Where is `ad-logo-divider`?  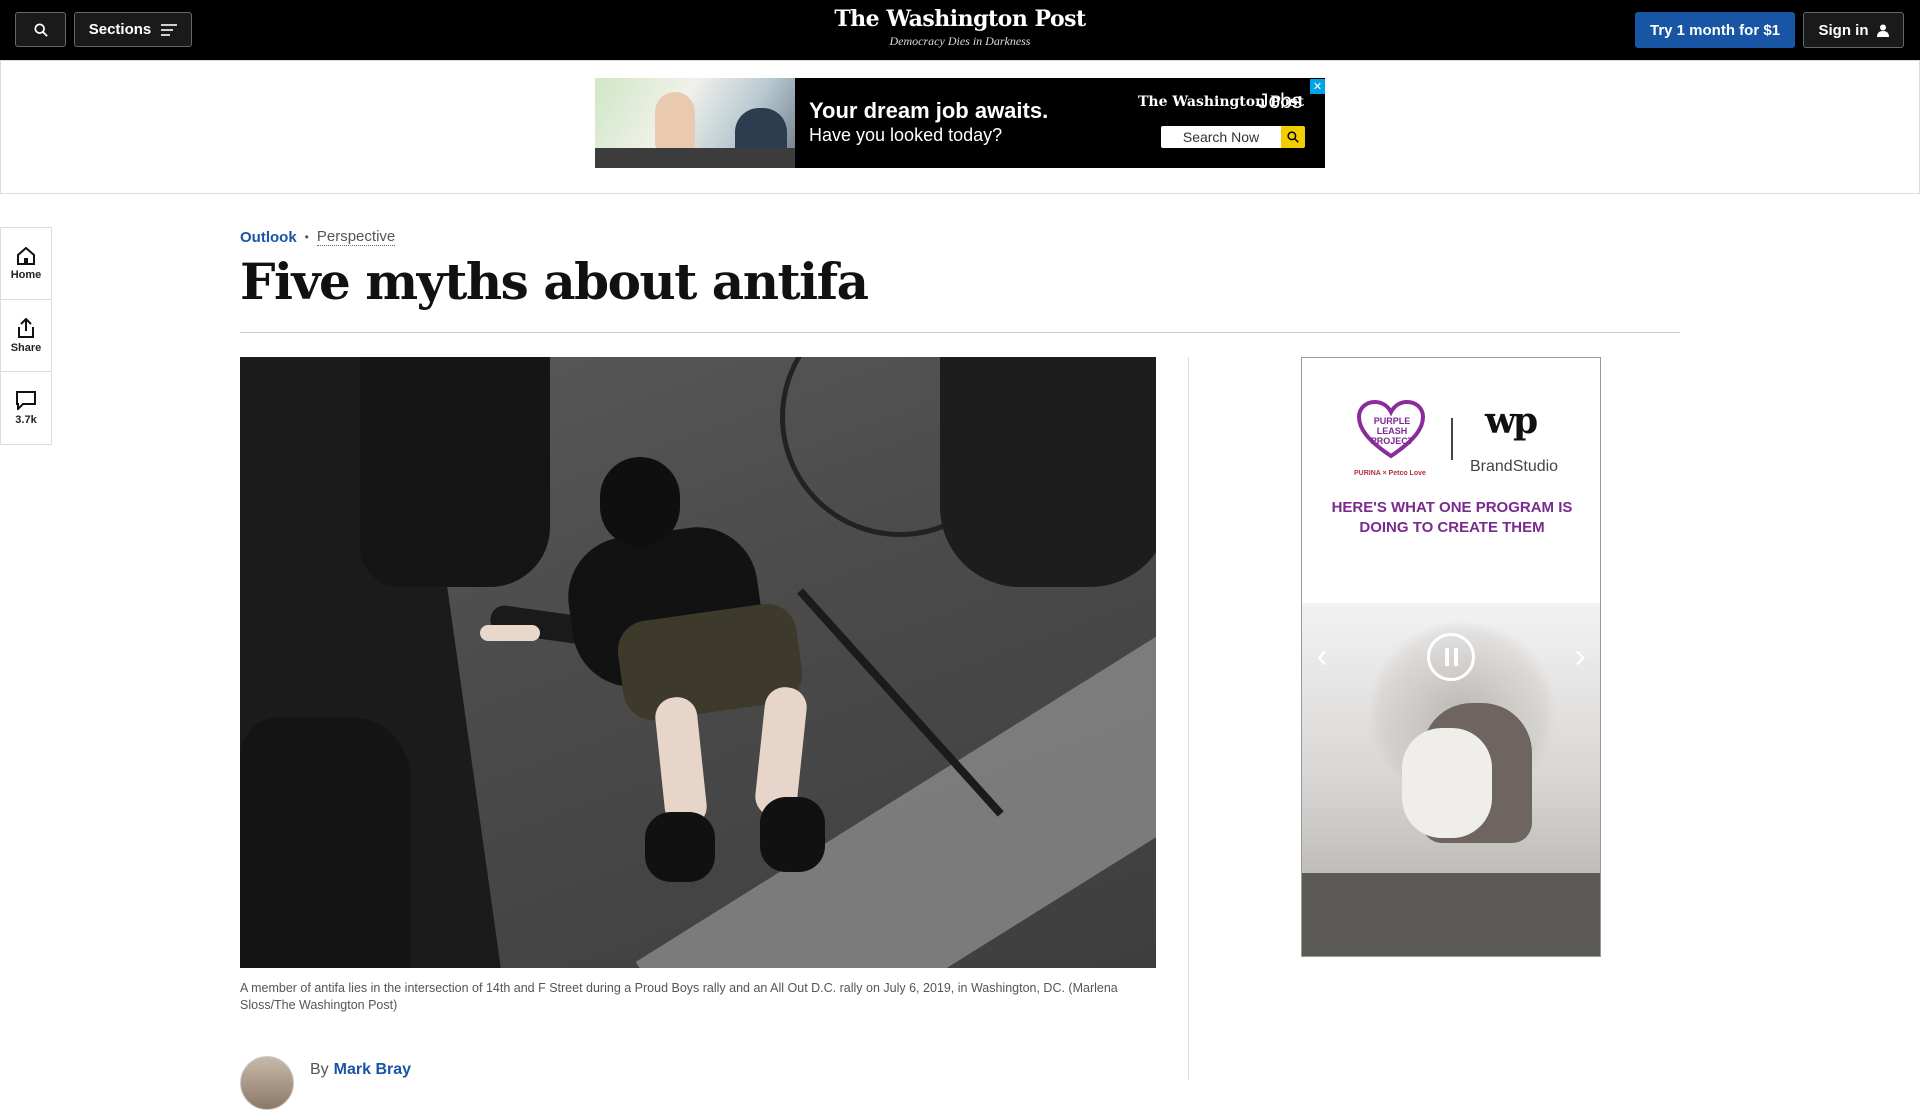
ad-logo-divider is located at coordinates (1452, 439).